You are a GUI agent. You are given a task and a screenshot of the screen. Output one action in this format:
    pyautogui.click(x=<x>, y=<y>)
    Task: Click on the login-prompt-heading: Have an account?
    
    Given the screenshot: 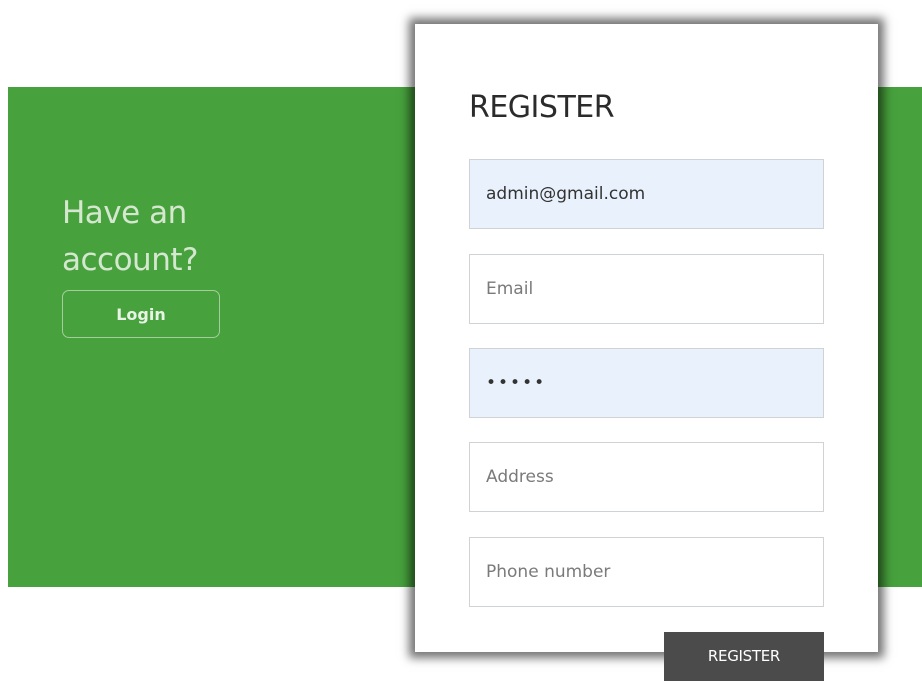 What is the action you would take?
    pyautogui.click(x=212, y=237)
    